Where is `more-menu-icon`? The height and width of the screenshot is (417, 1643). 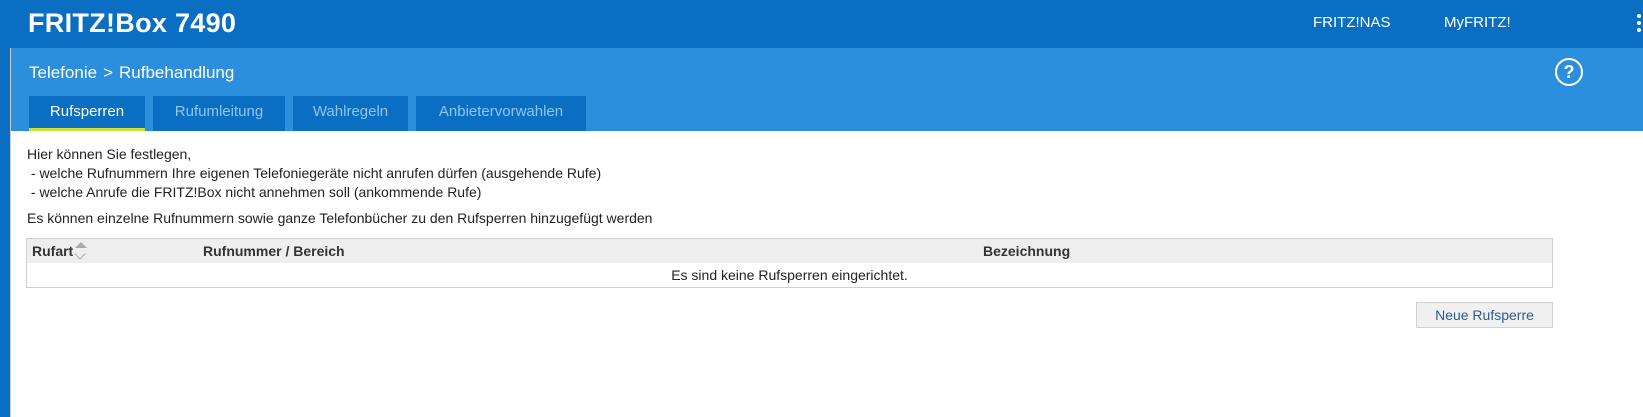 more-menu-icon is located at coordinates (1639, 24).